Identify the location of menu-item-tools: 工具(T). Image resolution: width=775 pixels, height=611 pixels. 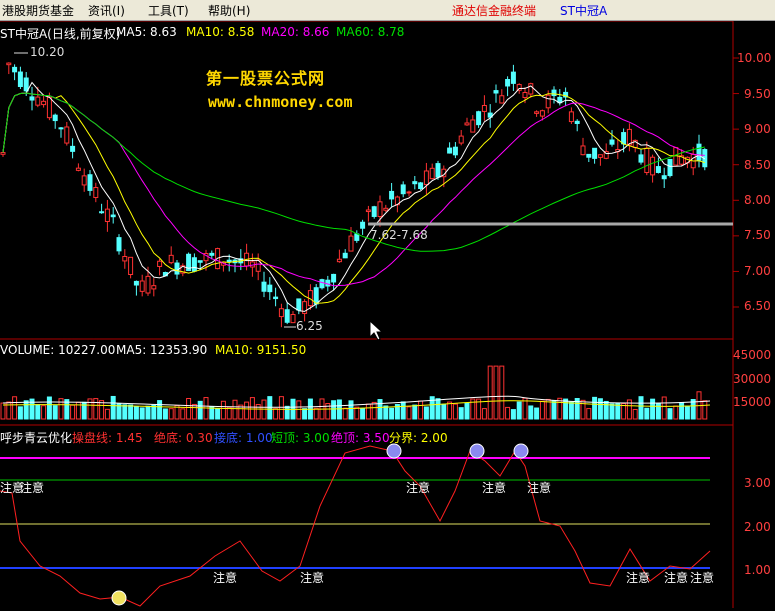
(168, 10).